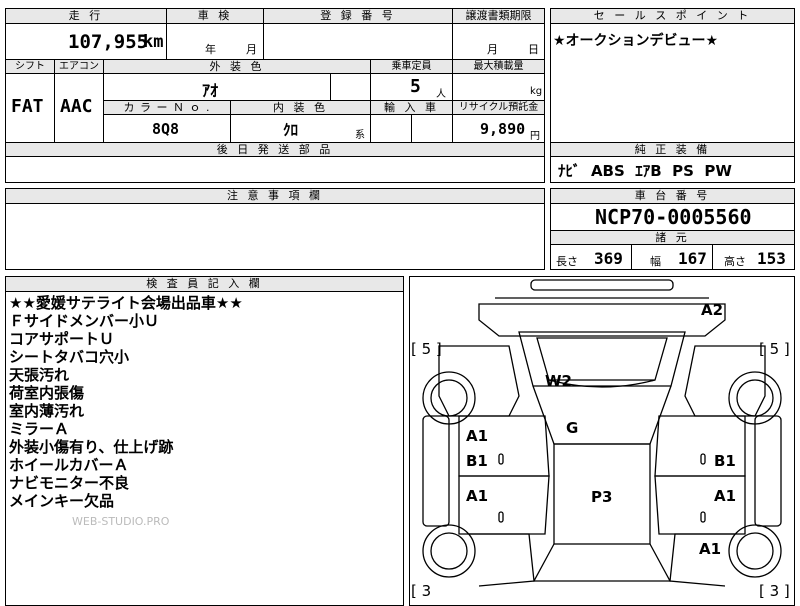 This screenshot has height=606, width=800. What do you see at coordinates (477, 436) in the screenshot?
I see `label-a1-left-front-door: A1` at bounding box center [477, 436].